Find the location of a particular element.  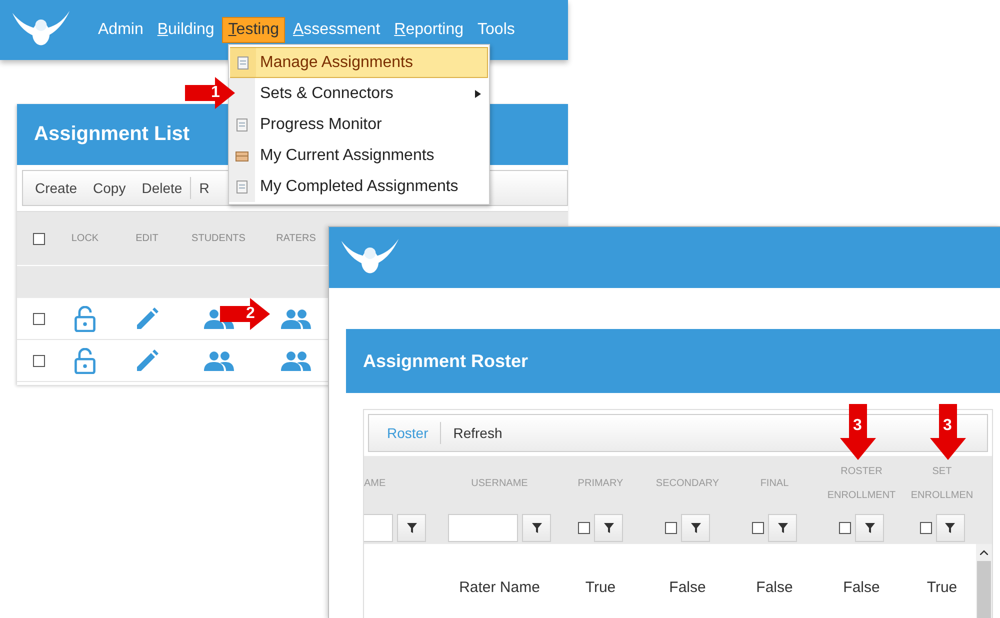

step-callout-arrow: 1 is located at coordinates (210, 93).